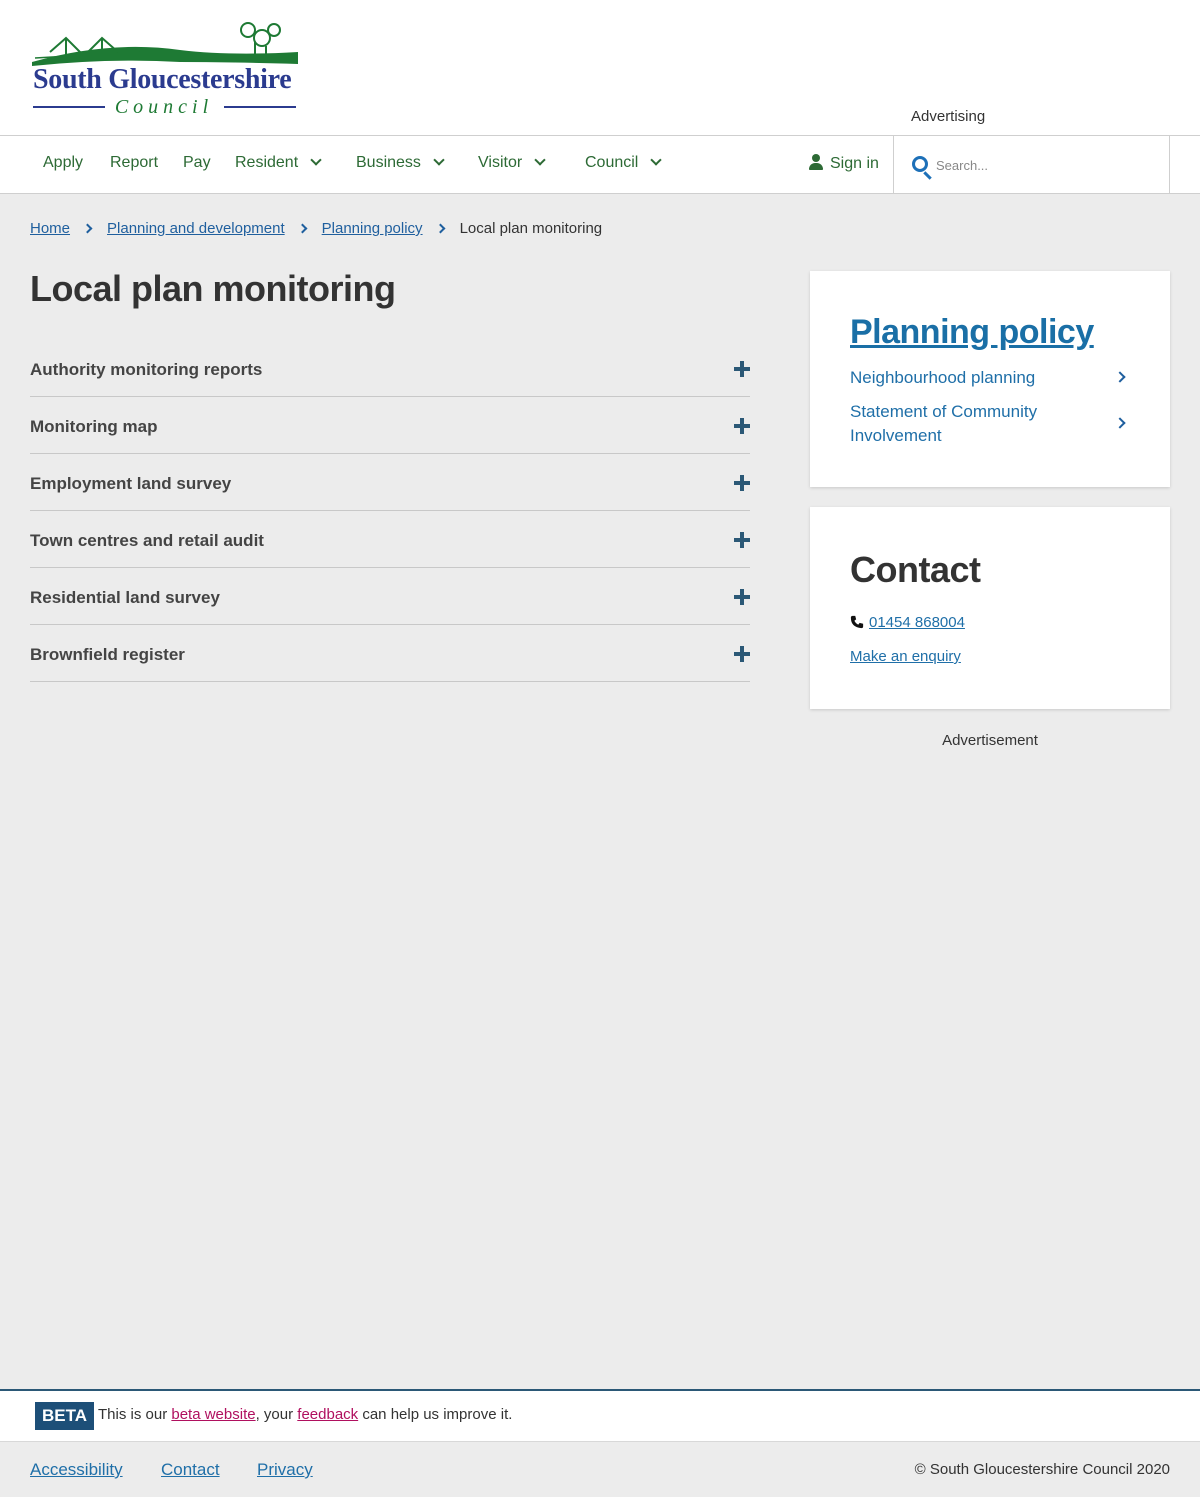  I want to click on nav-apply: Apply, so click(63, 163).